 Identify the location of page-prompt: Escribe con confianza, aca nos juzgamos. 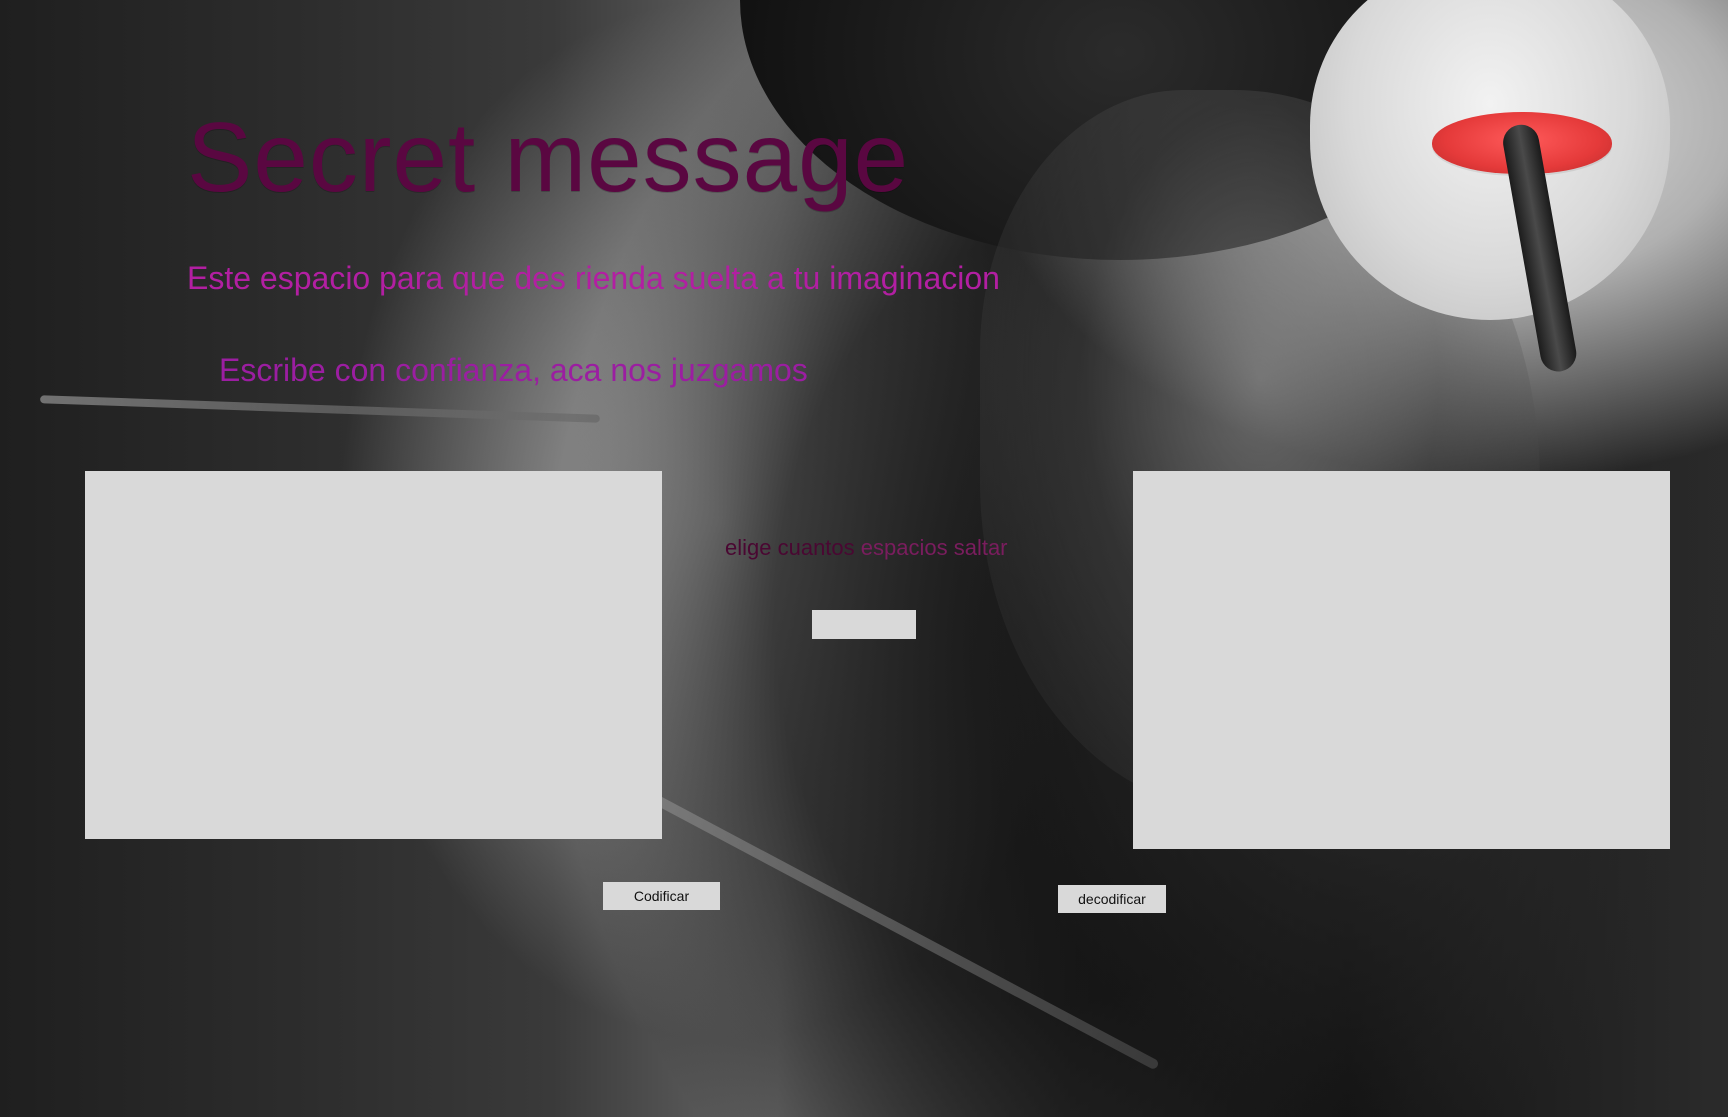
(513, 370).